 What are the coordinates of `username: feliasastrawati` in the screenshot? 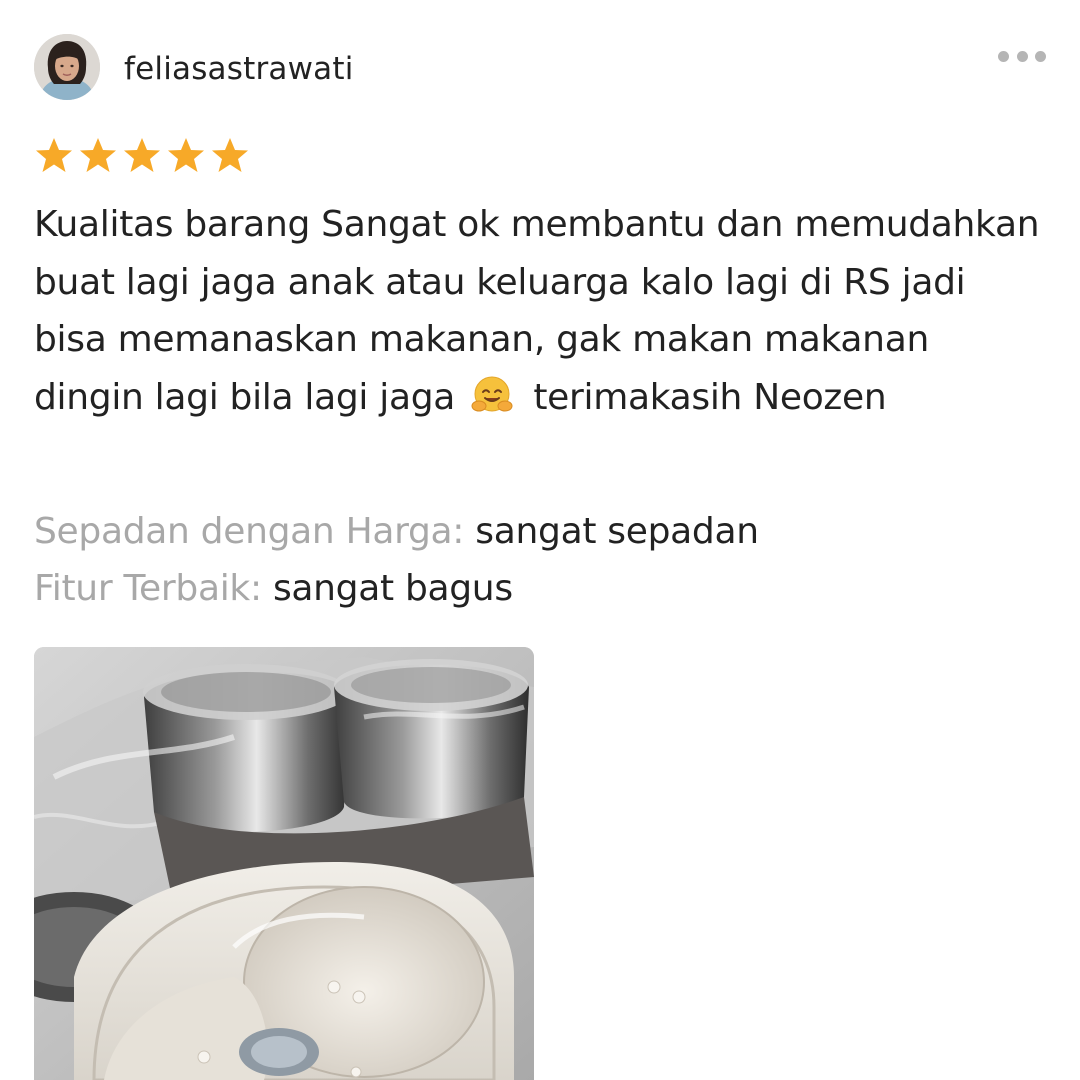 It's located at (239, 69).